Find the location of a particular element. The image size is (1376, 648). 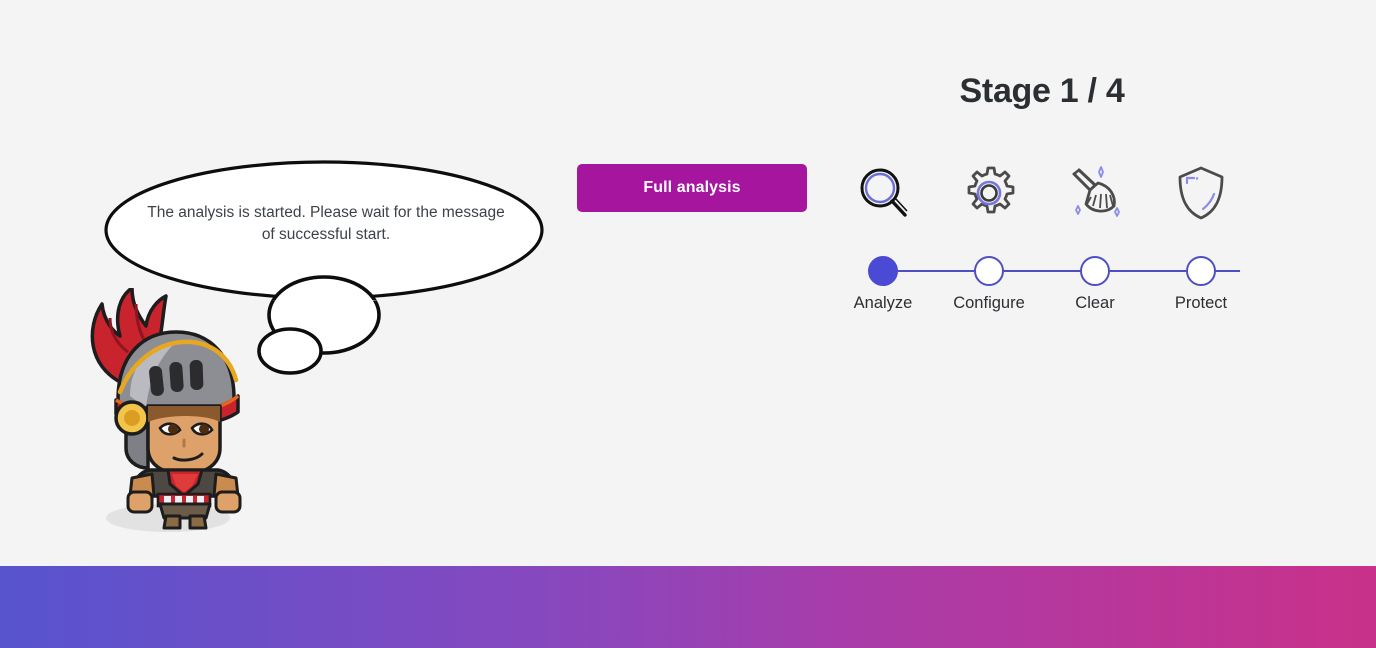

step-dot-clear is located at coordinates (1095, 271).